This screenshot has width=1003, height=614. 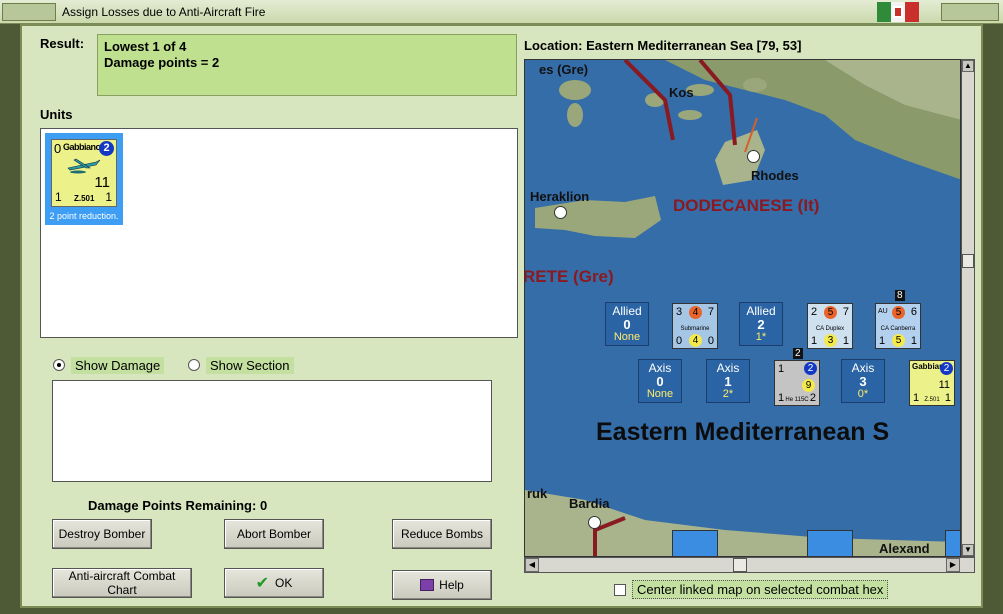 I want to click on axis-value-3: 3, so click(x=863, y=381).